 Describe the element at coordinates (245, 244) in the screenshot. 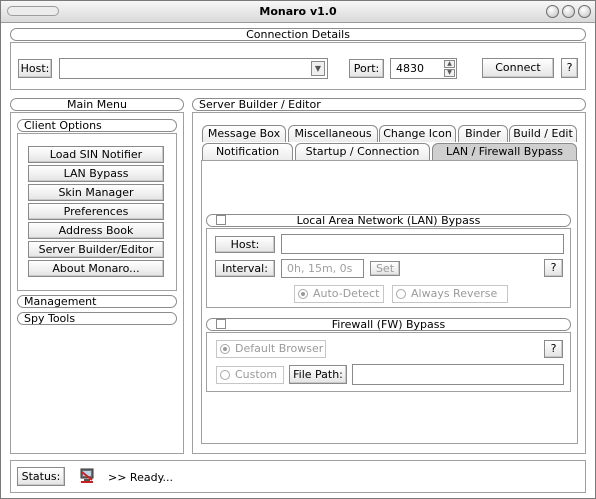

I see `lan-host-button: Host:` at that location.